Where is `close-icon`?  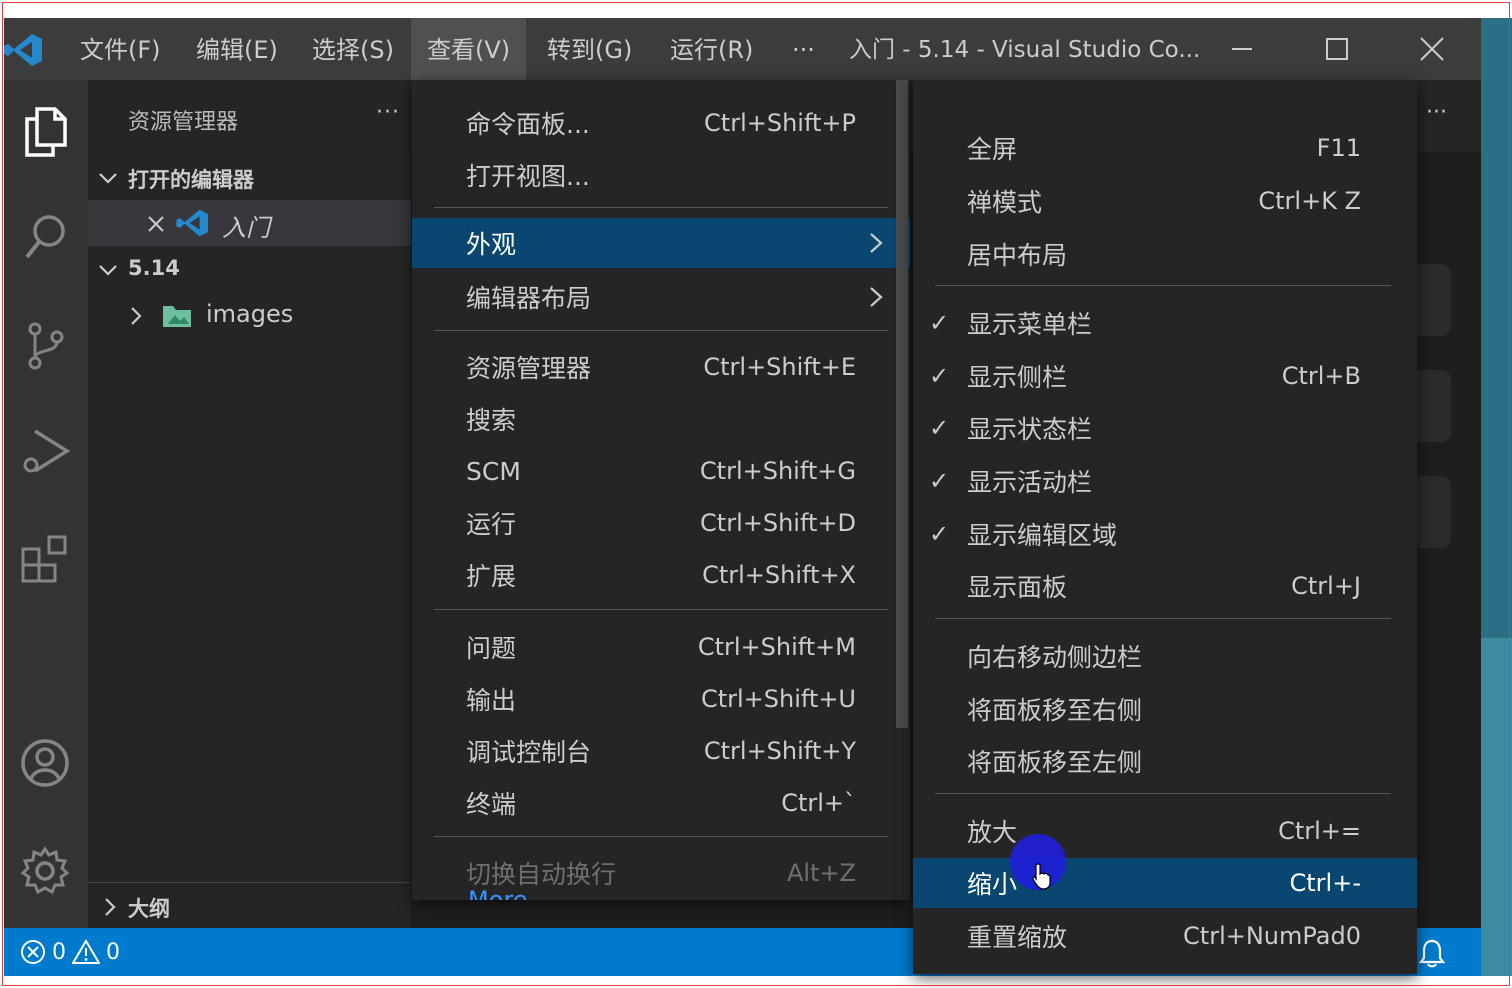 close-icon is located at coordinates (1432, 49).